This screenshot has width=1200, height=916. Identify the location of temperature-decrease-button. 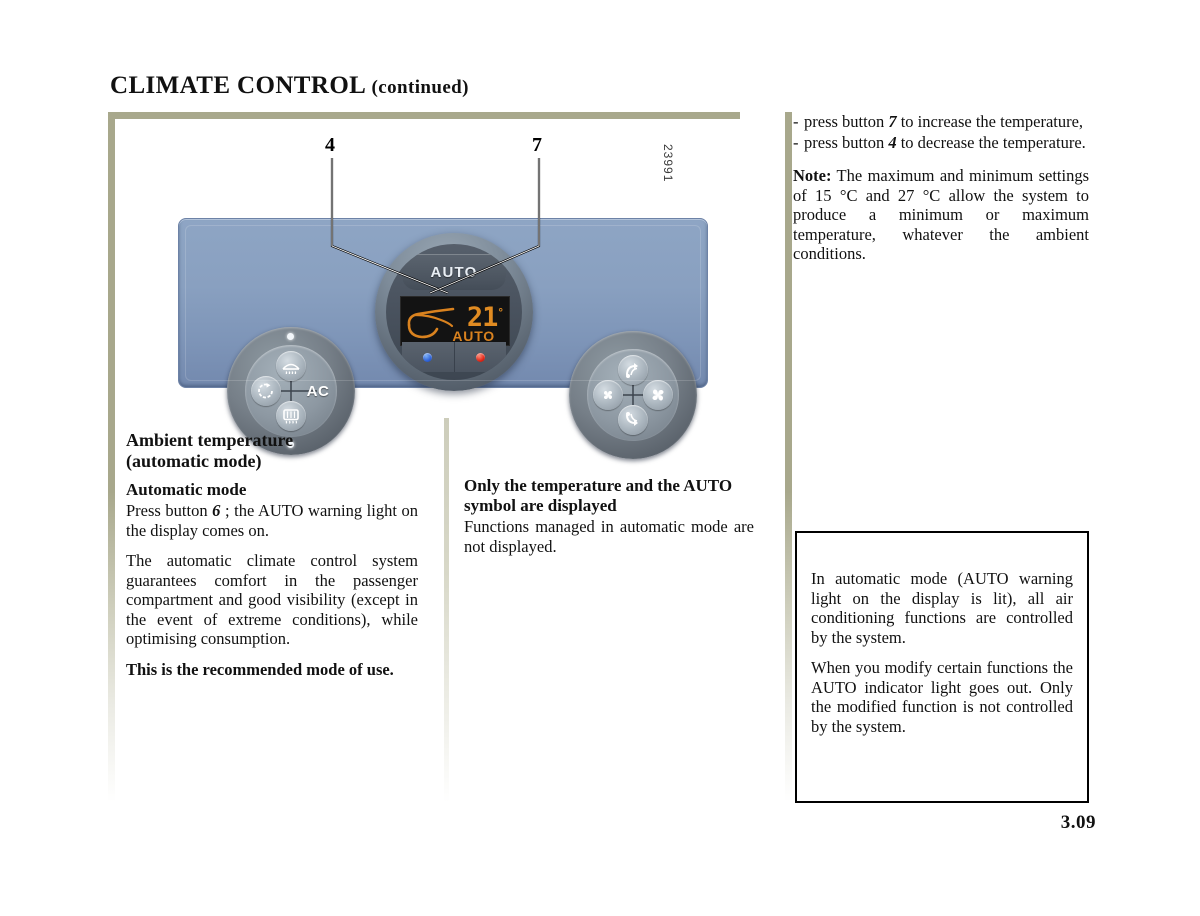
(428, 357).